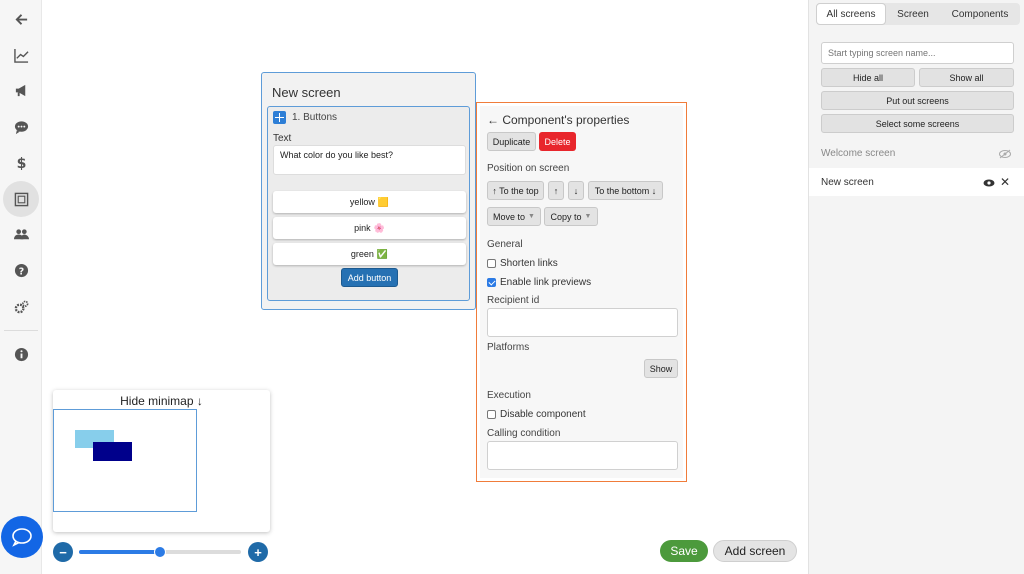  Describe the element at coordinates (851, 14) in the screenshot. I see `tab-all-screens: All screens` at that location.